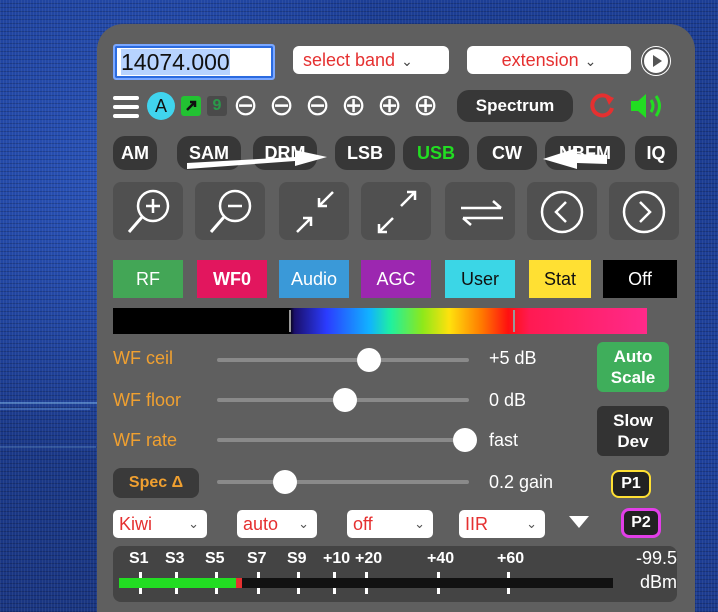 The width and height of the screenshot is (718, 612). What do you see at coordinates (511, 558) in the screenshot?
I see `s-meter-tick-label: +60` at bounding box center [511, 558].